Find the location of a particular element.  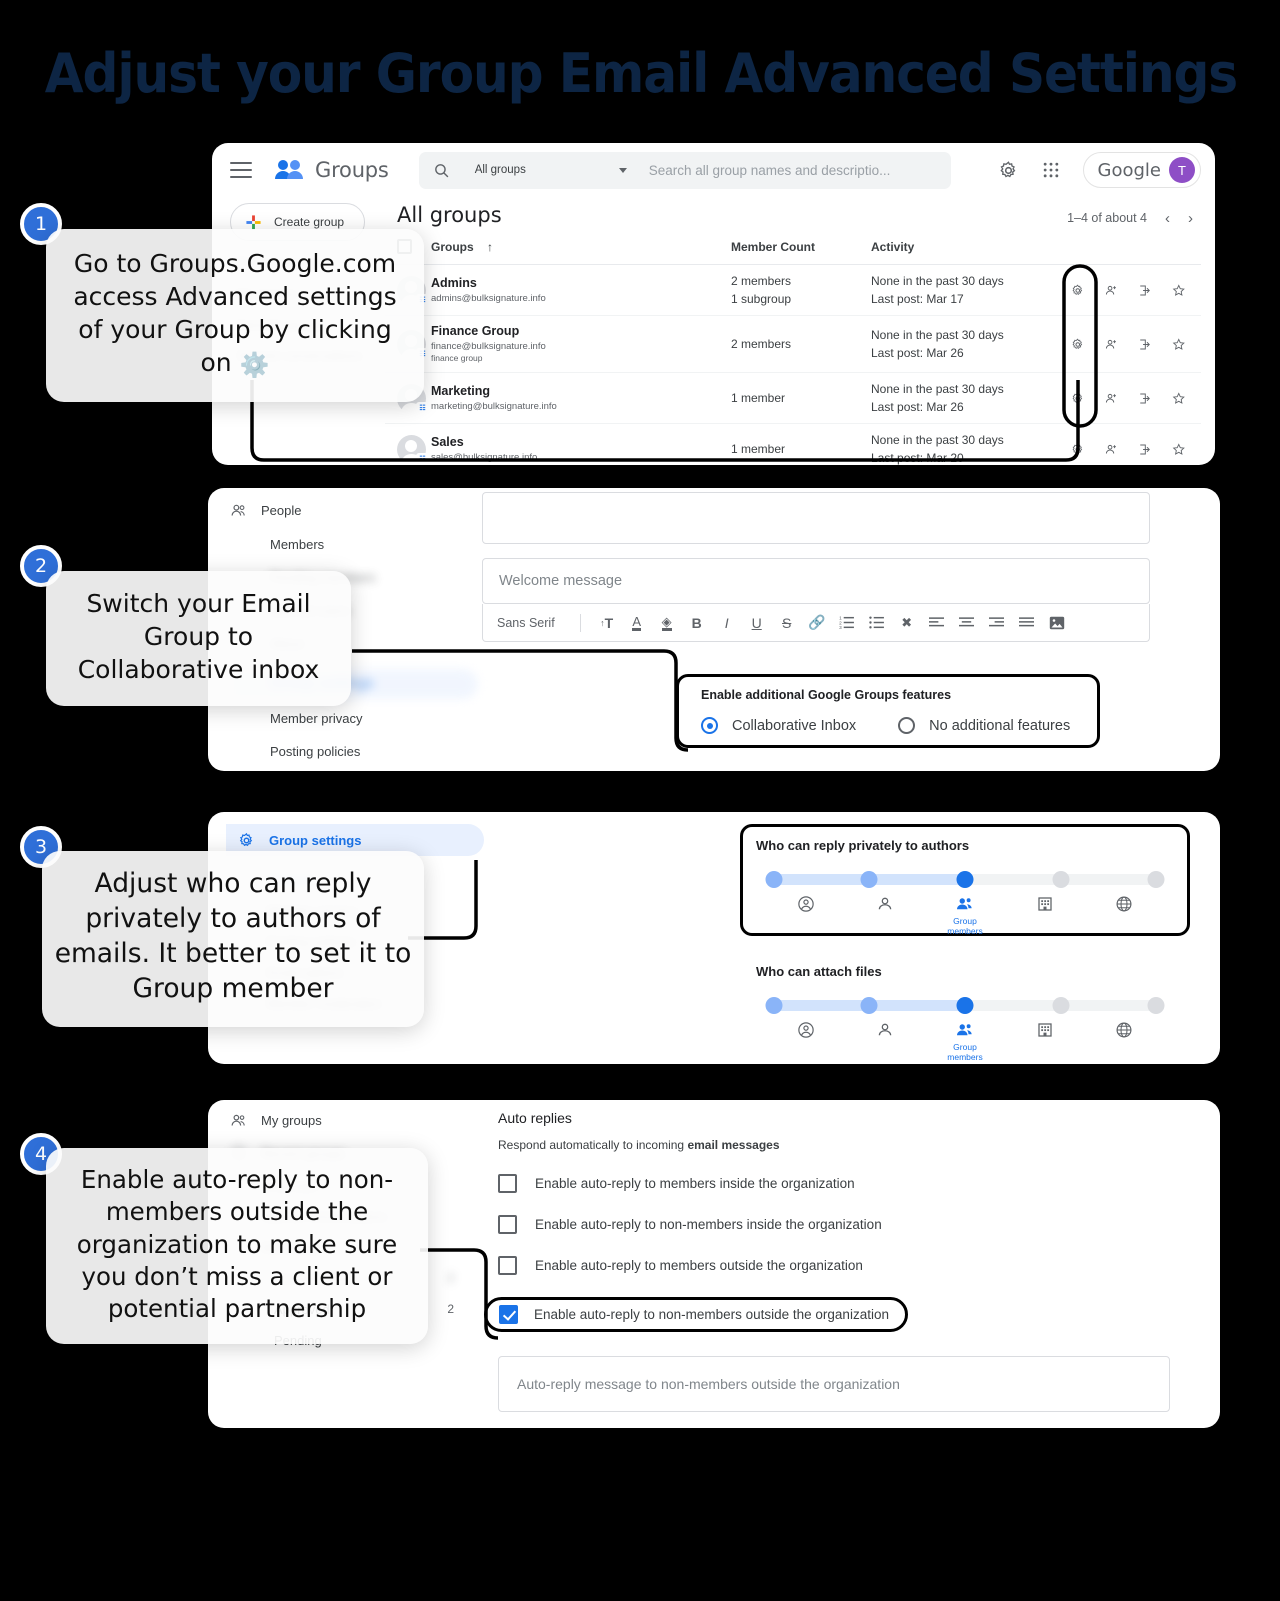

font-size-icon: ↑ T is located at coordinates (607, 623).